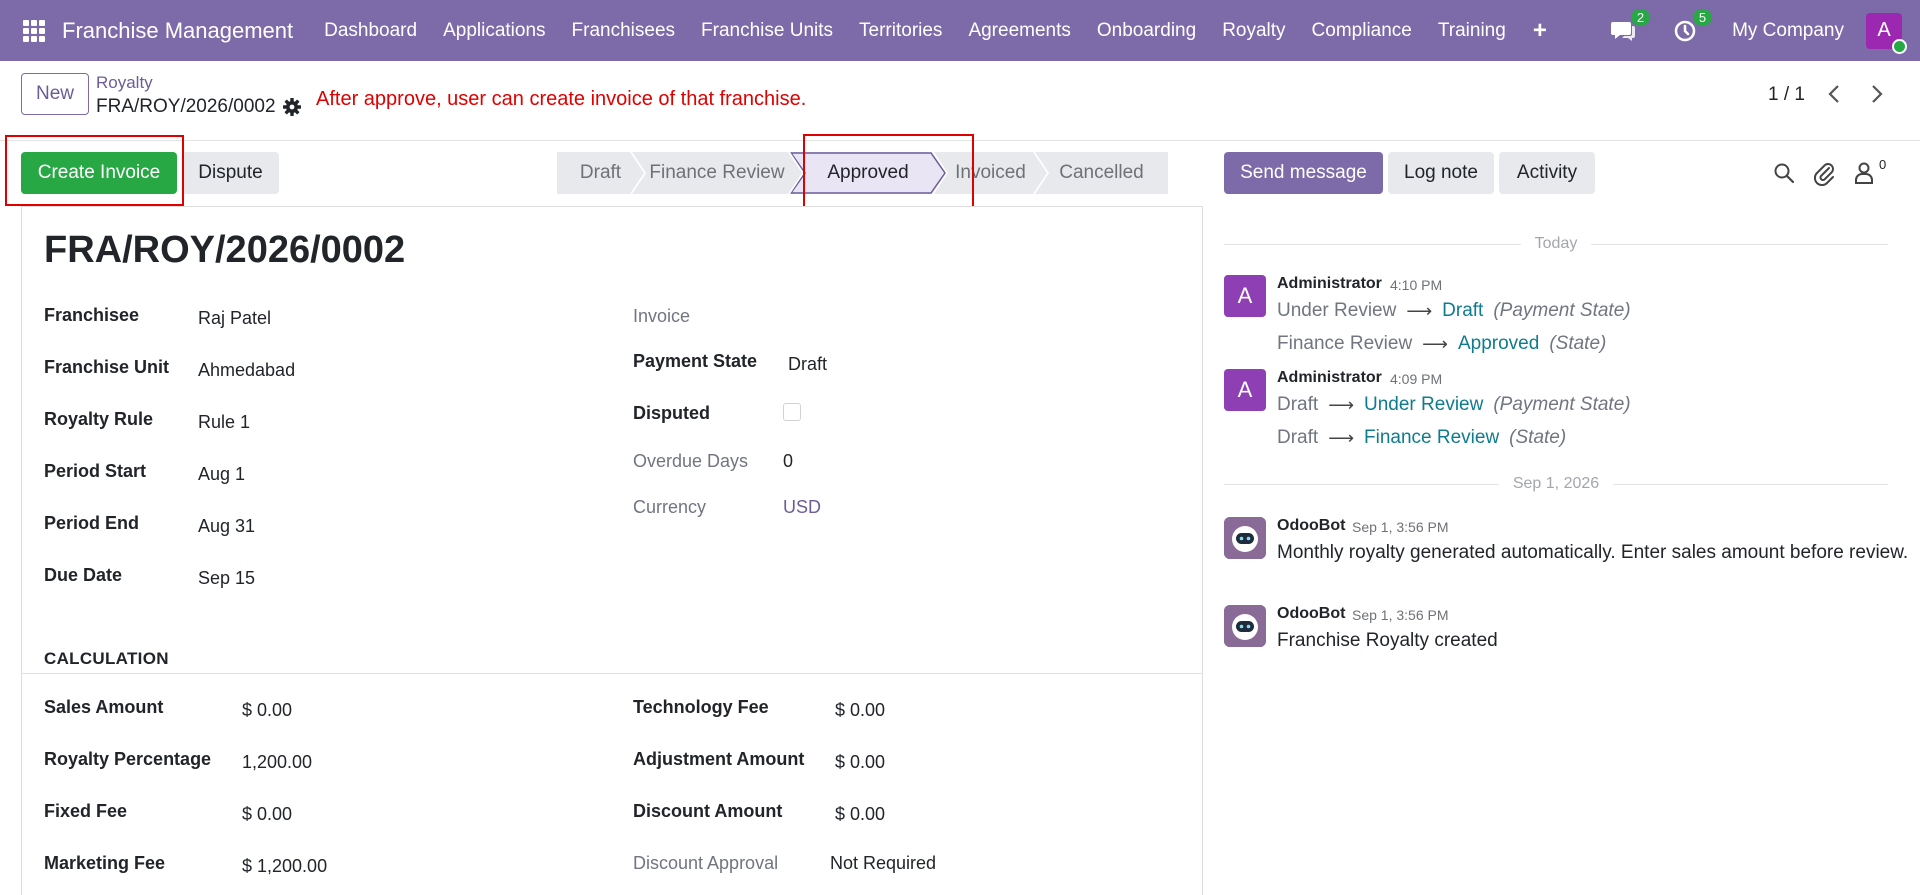 This screenshot has width=1920, height=895. I want to click on currency-link: USD, so click(802, 507).